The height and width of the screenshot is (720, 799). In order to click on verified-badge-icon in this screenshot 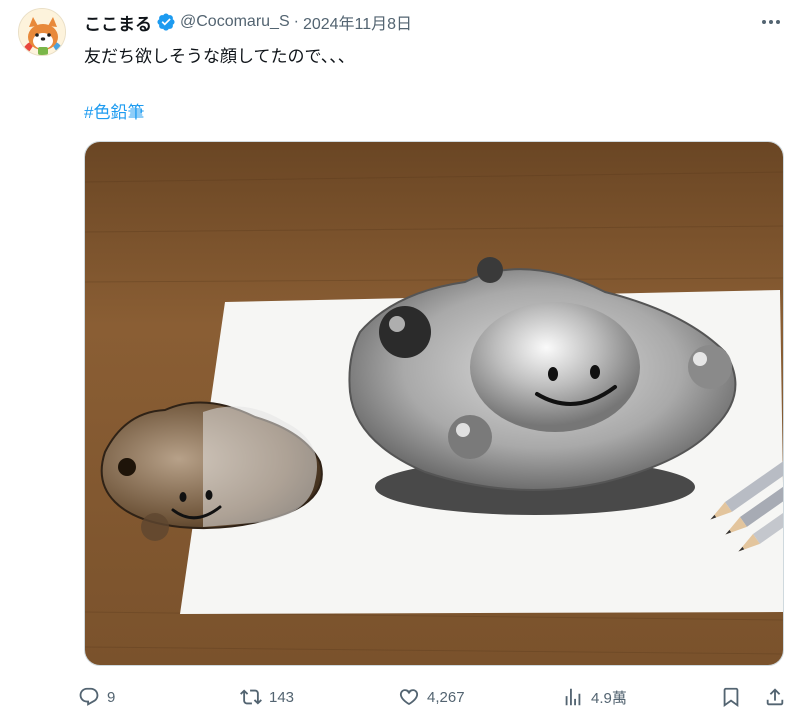, I will do `click(166, 22)`.